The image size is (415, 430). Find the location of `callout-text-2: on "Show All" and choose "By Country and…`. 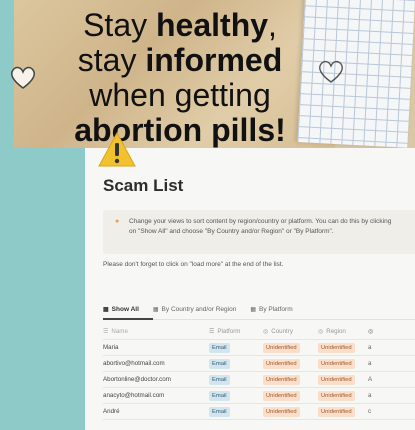

callout-text-2: on "Show All" and choose "By Country and… is located at coordinates (231, 231).